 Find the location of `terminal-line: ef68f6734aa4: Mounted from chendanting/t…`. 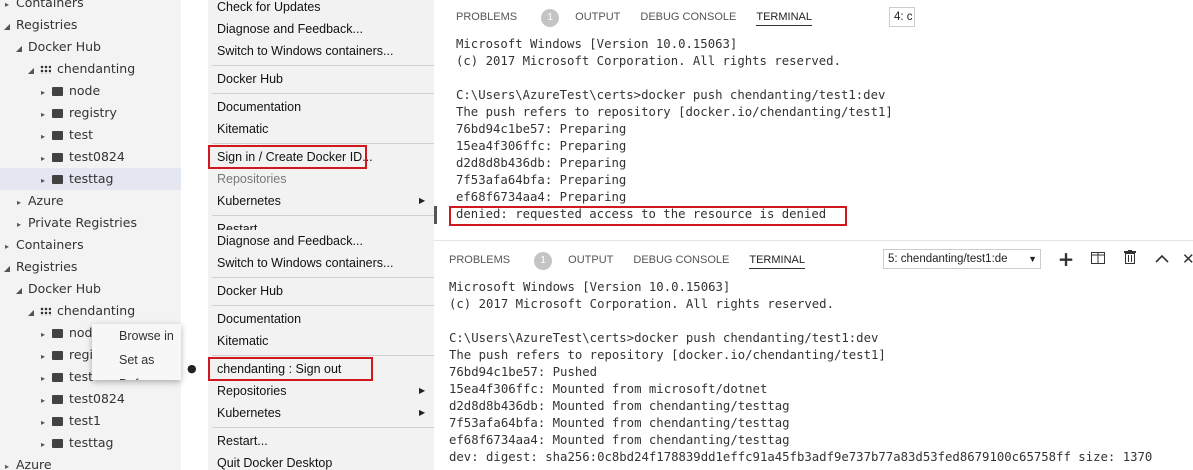

terminal-line: ef68f6734aa4: Mounted from chendanting/t… is located at coordinates (619, 440).